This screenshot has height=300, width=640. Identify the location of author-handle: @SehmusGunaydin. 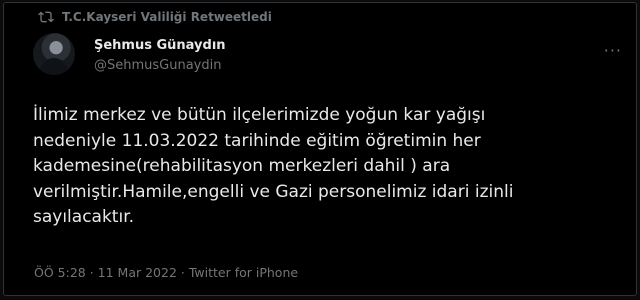
(157, 65).